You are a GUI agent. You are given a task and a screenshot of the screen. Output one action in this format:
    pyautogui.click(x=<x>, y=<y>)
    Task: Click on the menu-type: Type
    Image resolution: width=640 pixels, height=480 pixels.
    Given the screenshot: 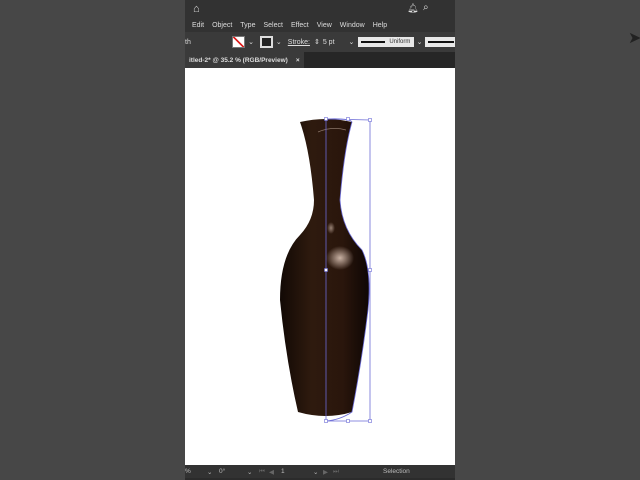 What is the action you would take?
    pyautogui.click(x=247, y=25)
    